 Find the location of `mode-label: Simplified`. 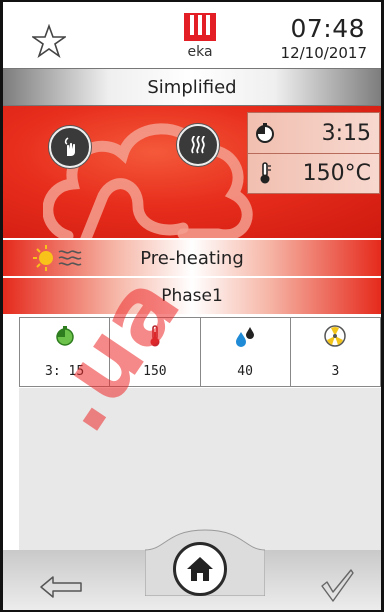

mode-label: Simplified is located at coordinates (192, 87).